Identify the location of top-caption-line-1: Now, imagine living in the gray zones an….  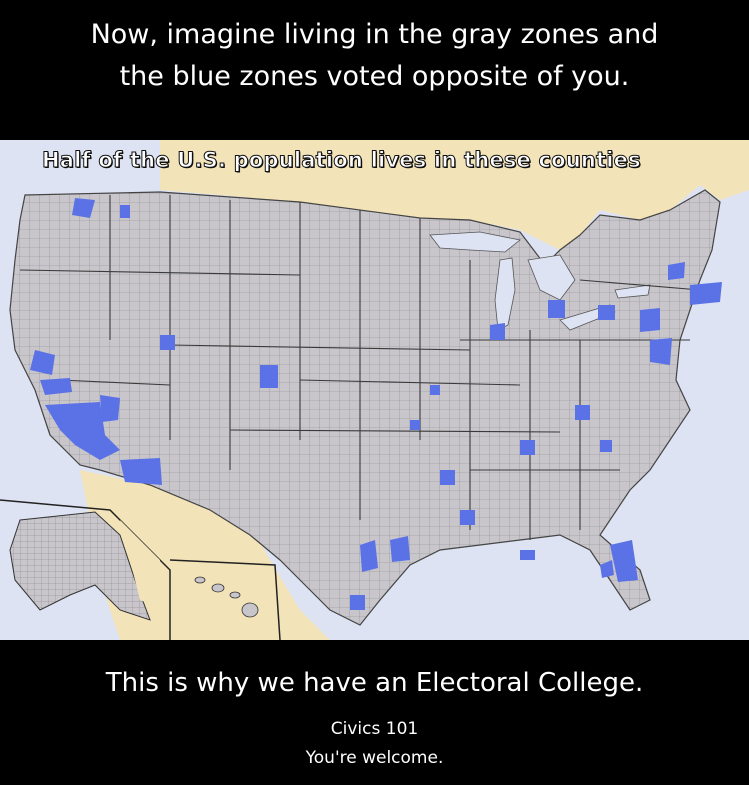
(374, 34).